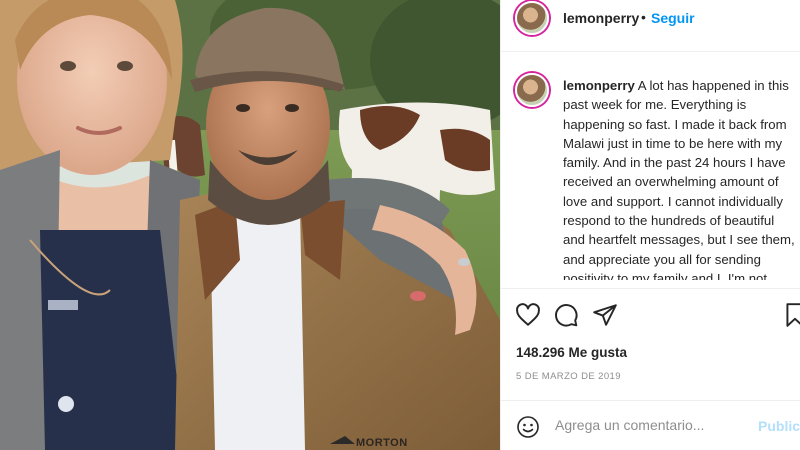  What do you see at coordinates (650, 284) in the screenshot?
I see `caption-overflow-mask` at bounding box center [650, 284].